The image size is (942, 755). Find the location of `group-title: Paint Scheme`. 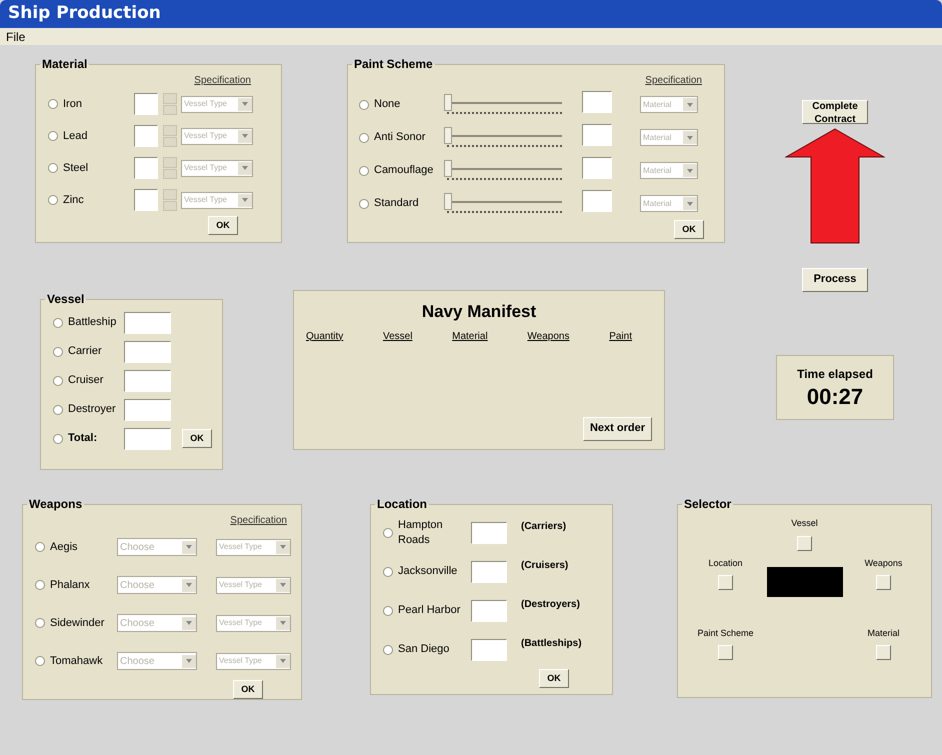

group-title: Paint Scheme is located at coordinates (393, 64).